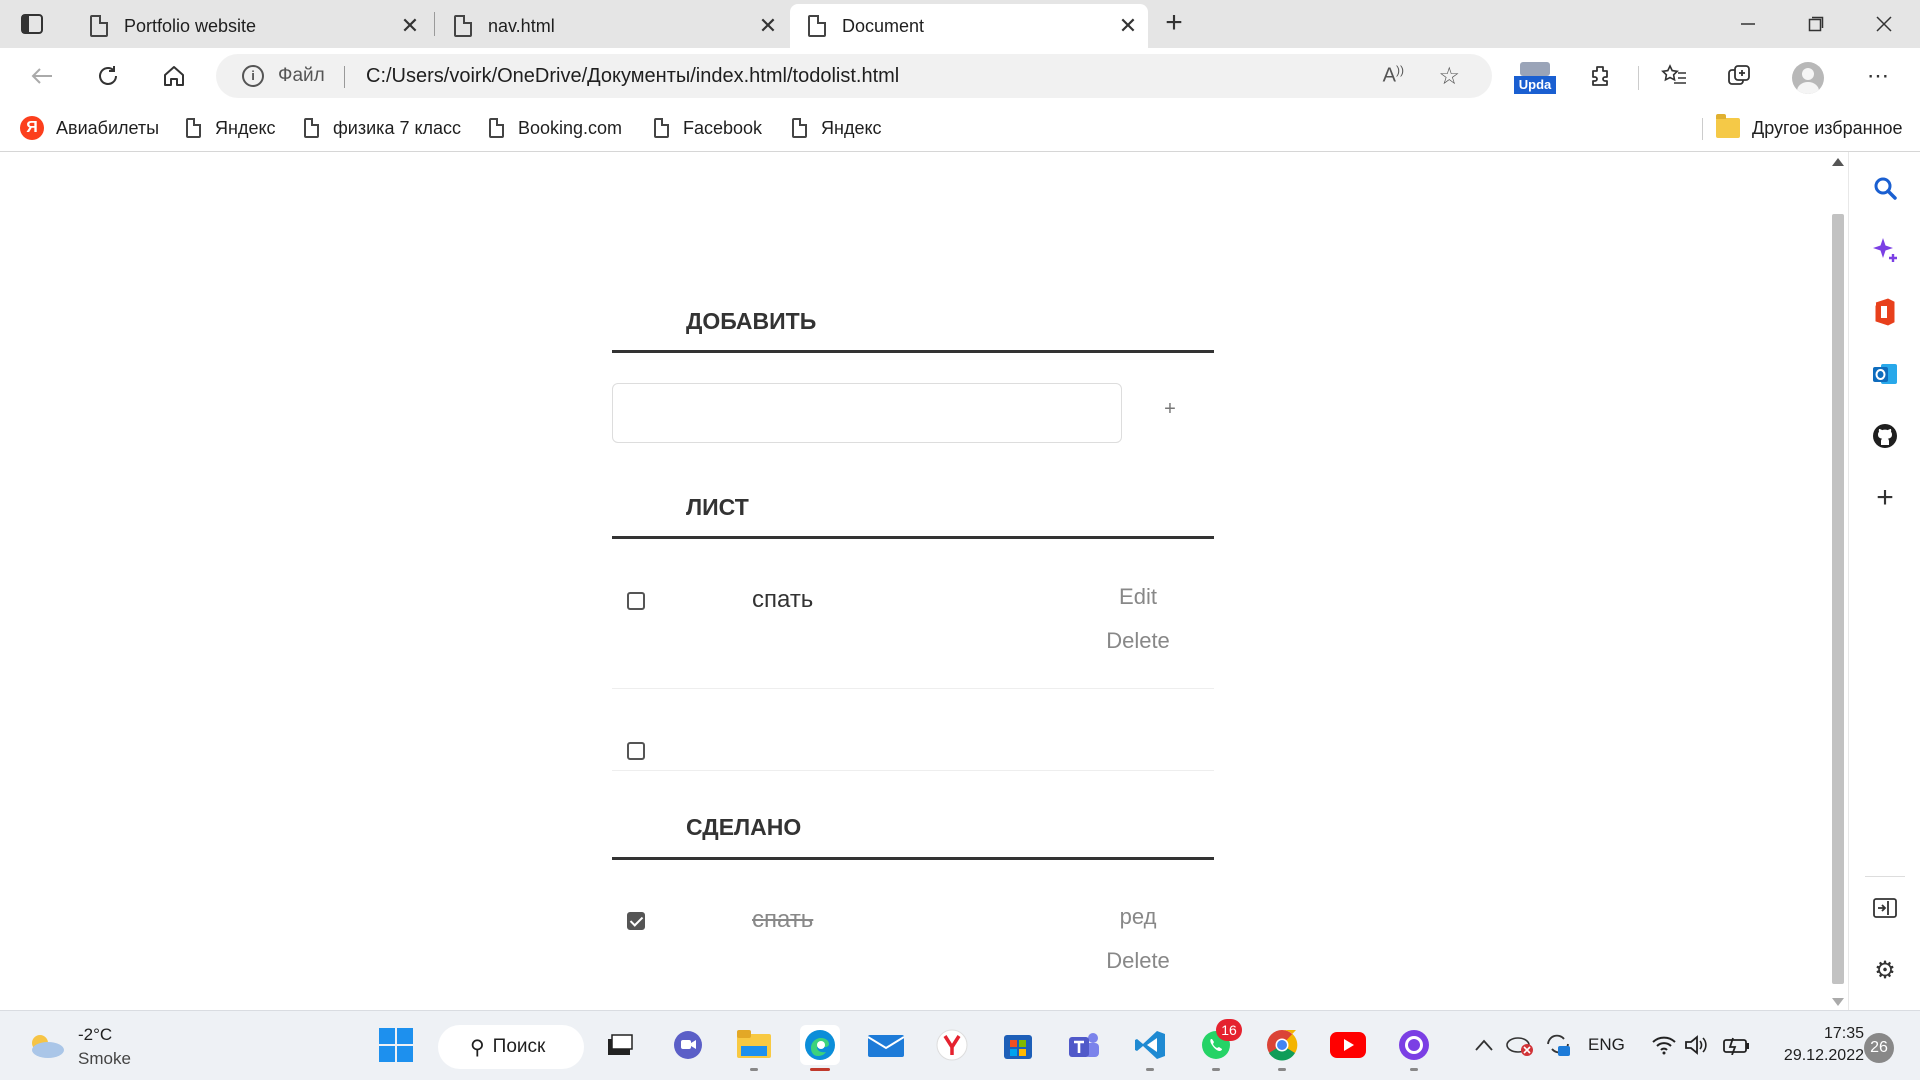 The image size is (1920, 1080). What do you see at coordinates (1674, 76) in the screenshot?
I see `favorites-icon` at bounding box center [1674, 76].